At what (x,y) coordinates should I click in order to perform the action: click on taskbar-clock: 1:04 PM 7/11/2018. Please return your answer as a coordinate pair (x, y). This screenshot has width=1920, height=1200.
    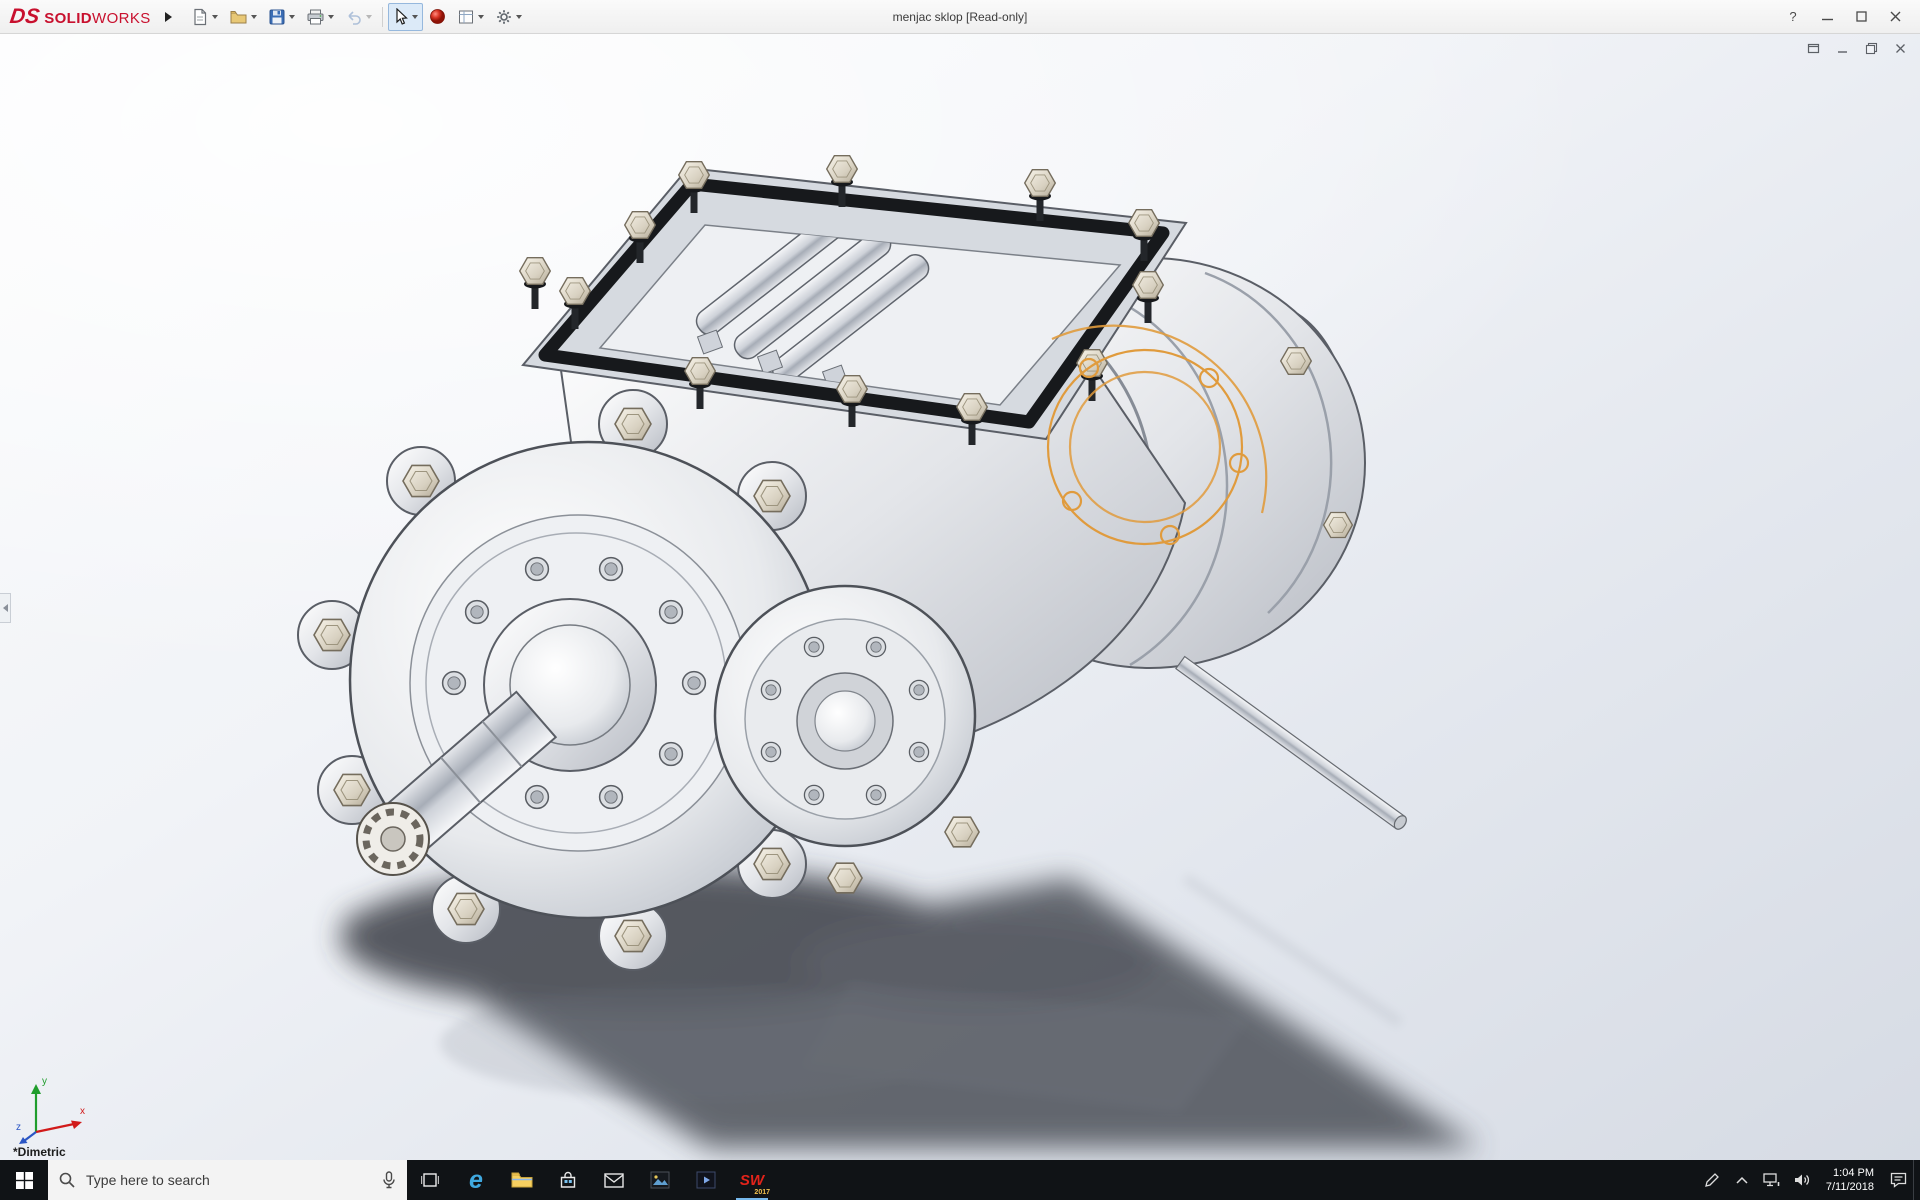
    Looking at the image, I should click on (1850, 1180).